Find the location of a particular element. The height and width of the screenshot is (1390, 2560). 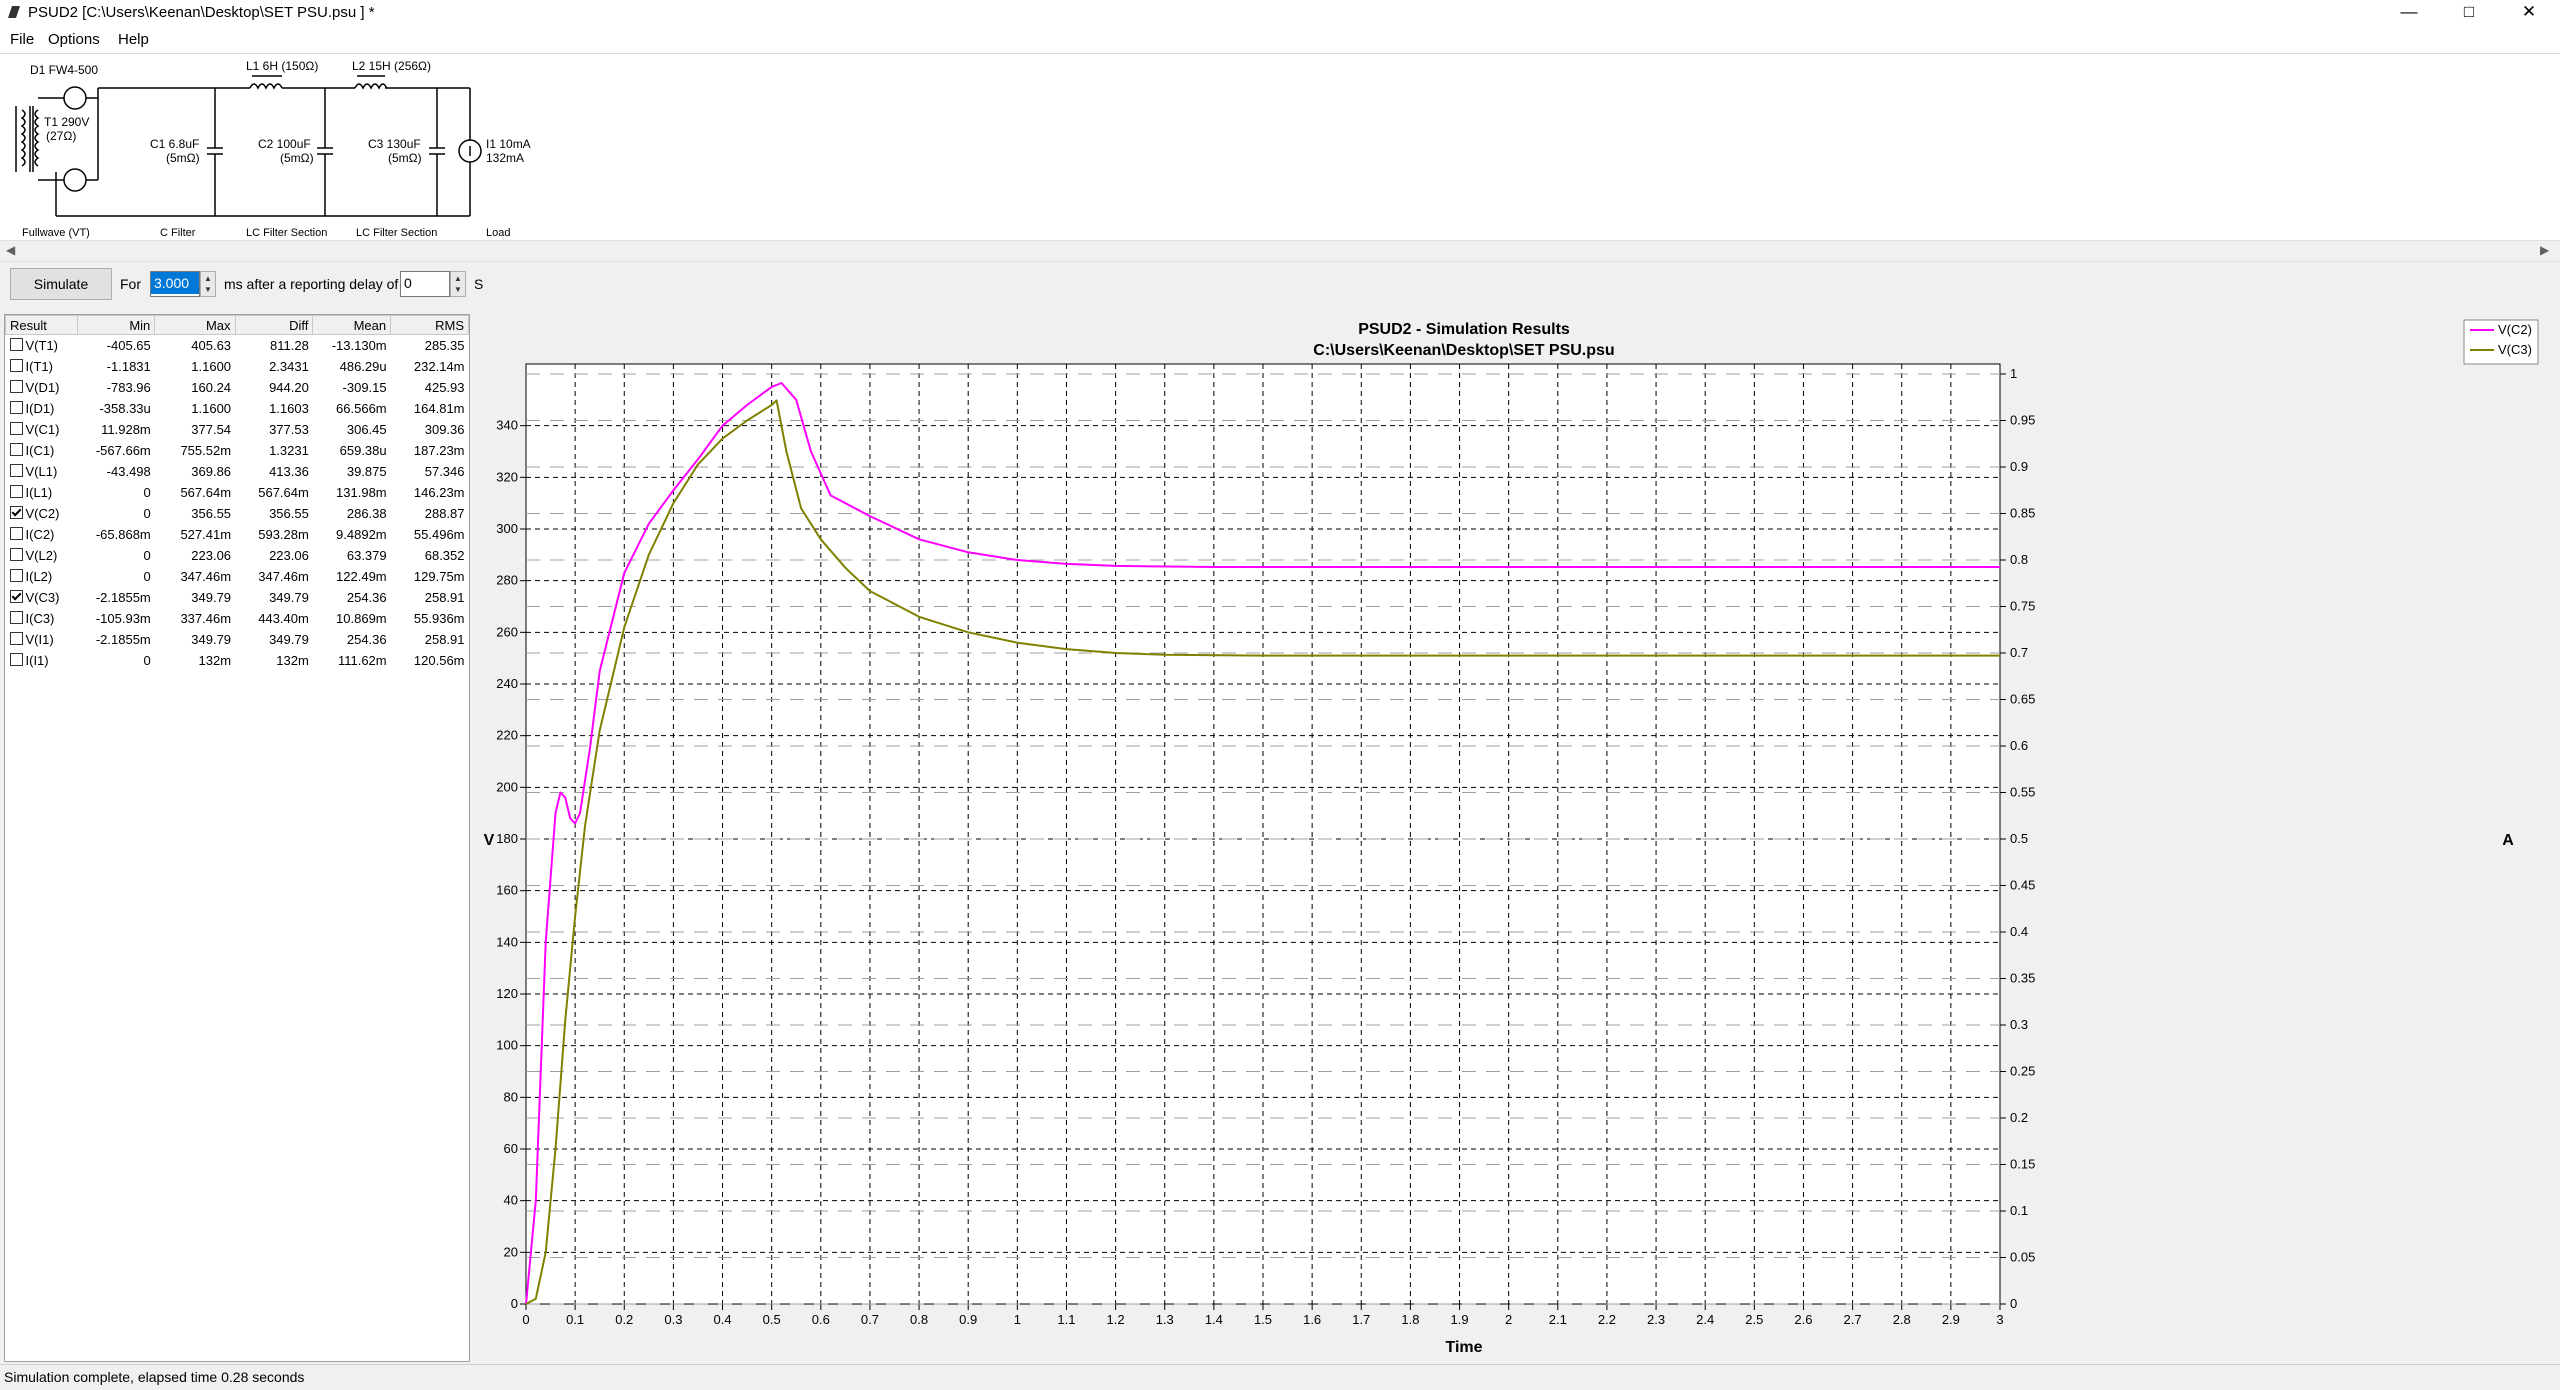

cell-rms: 309.36 is located at coordinates (444, 429).